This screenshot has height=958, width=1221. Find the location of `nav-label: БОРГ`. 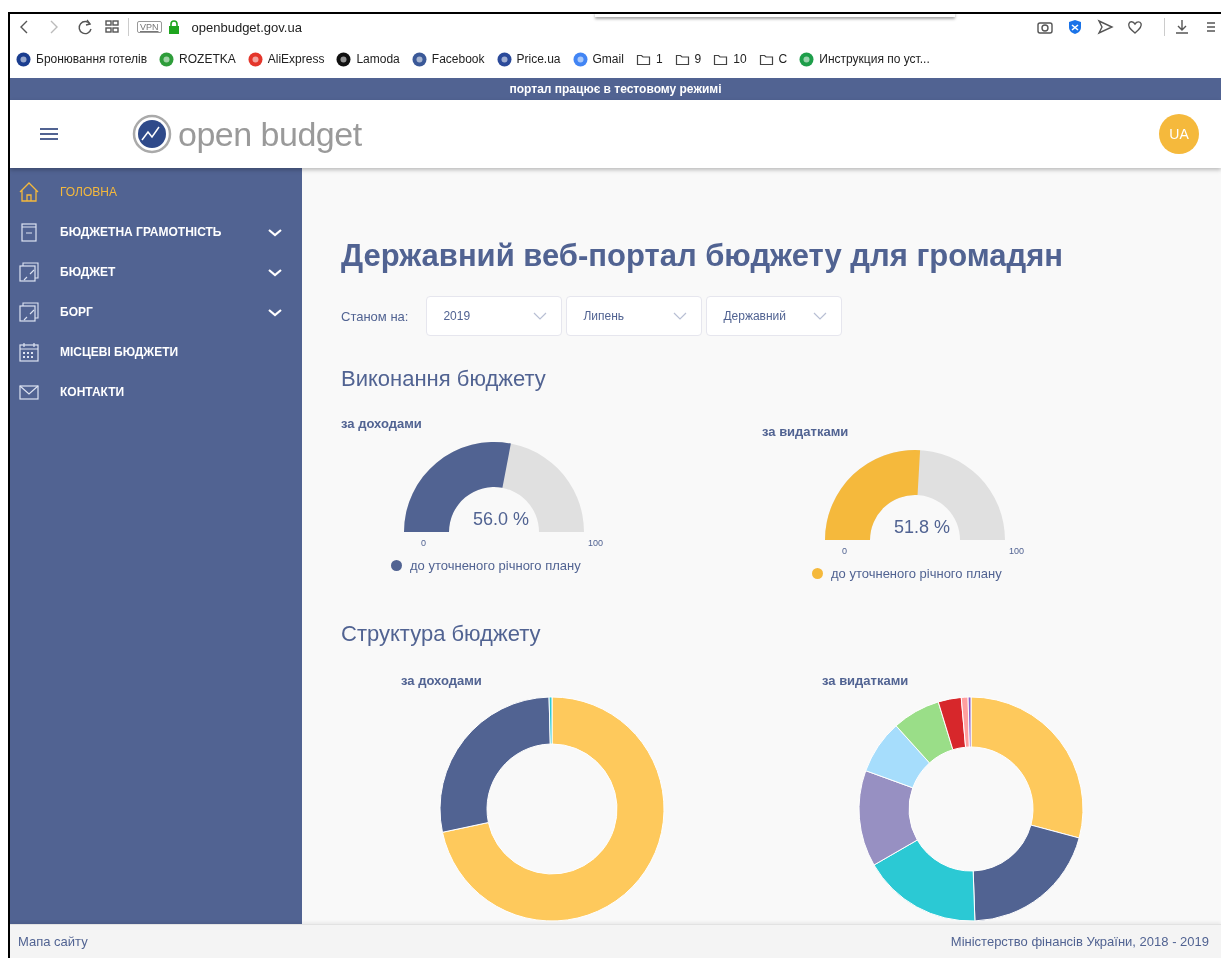

nav-label: БОРГ is located at coordinates (77, 312).